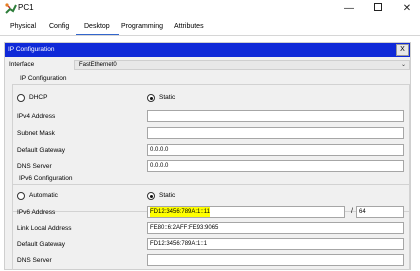 This screenshot has height=271, width=420. Describe the element at coordinates (59, 26) in the screenshot. I see `tab-config: Config` at that location.